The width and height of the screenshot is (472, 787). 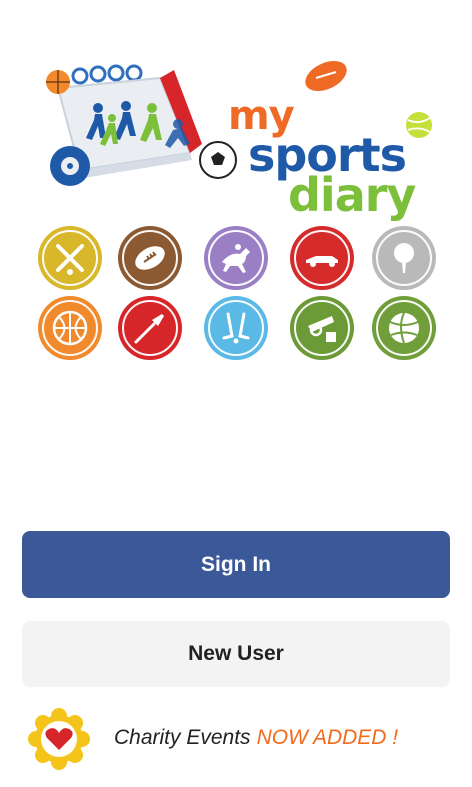 I want to click on golf-ball-icon, so click(x=404, y=258).